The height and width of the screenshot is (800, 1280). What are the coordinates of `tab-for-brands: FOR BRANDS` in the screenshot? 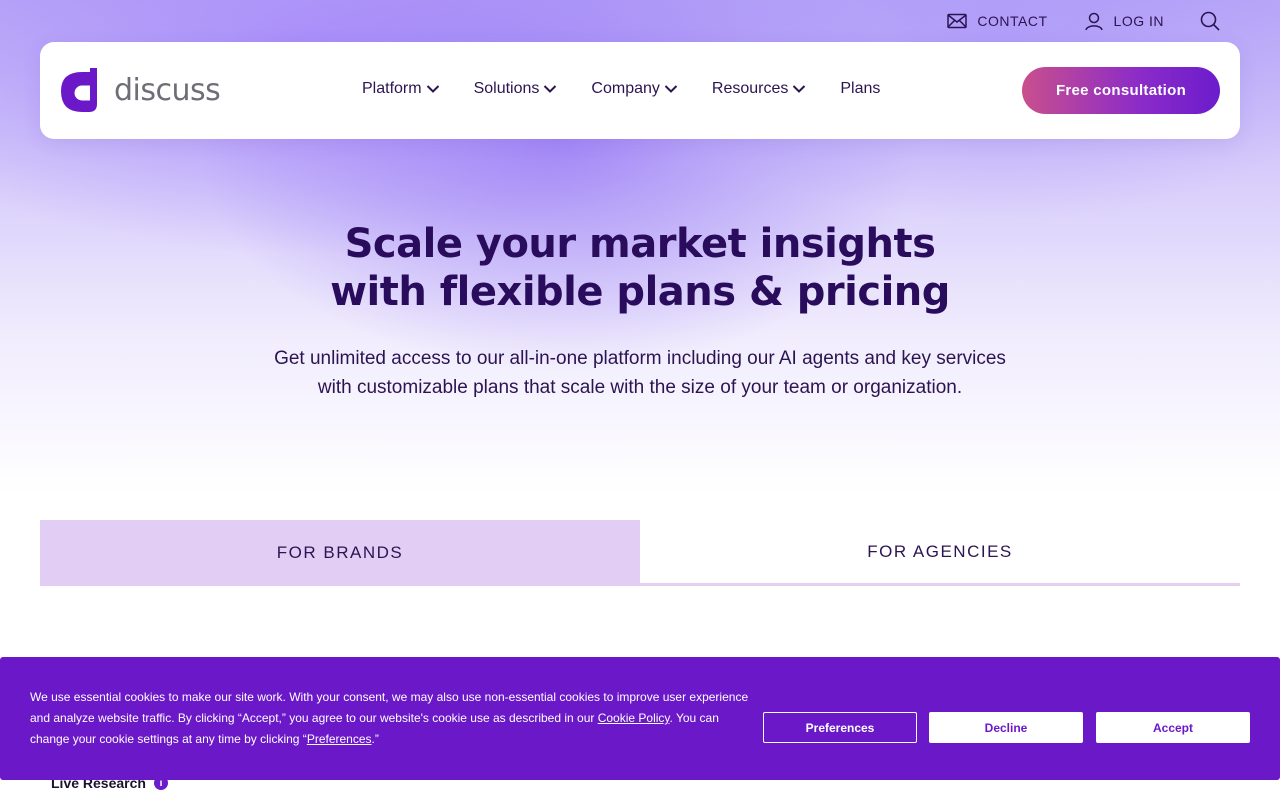 It's located at (340, 553).